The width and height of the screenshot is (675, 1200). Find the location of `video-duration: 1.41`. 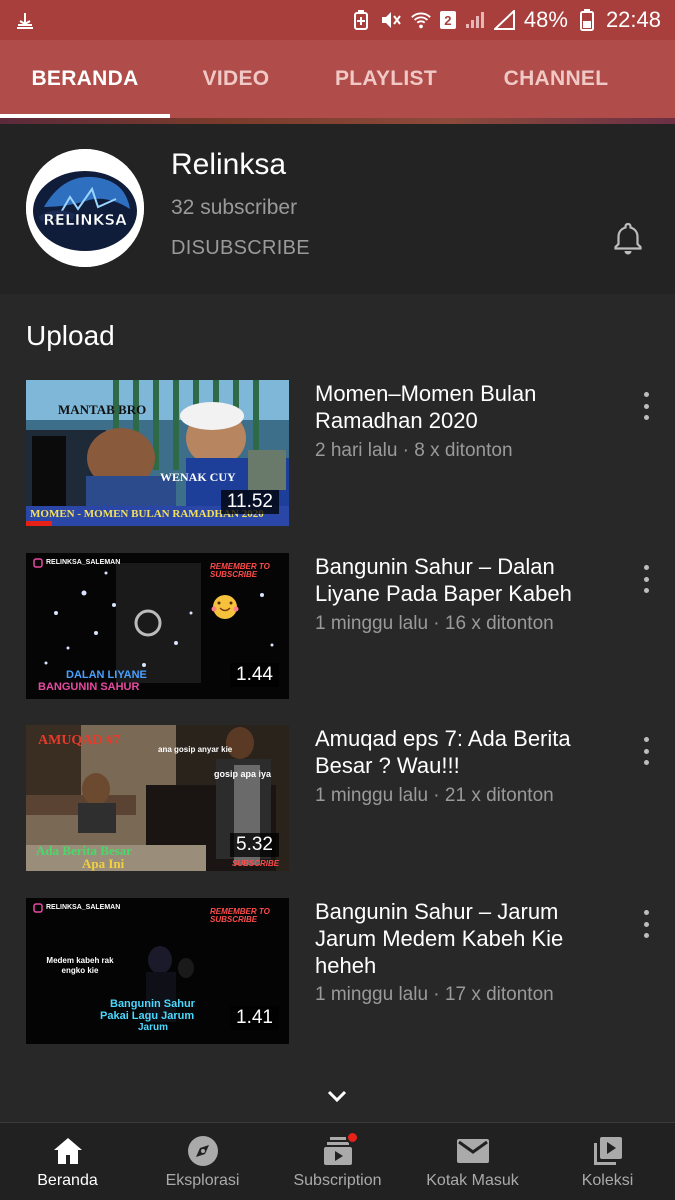

video-duration: 1.41 is located at coordinates (254, 1018).